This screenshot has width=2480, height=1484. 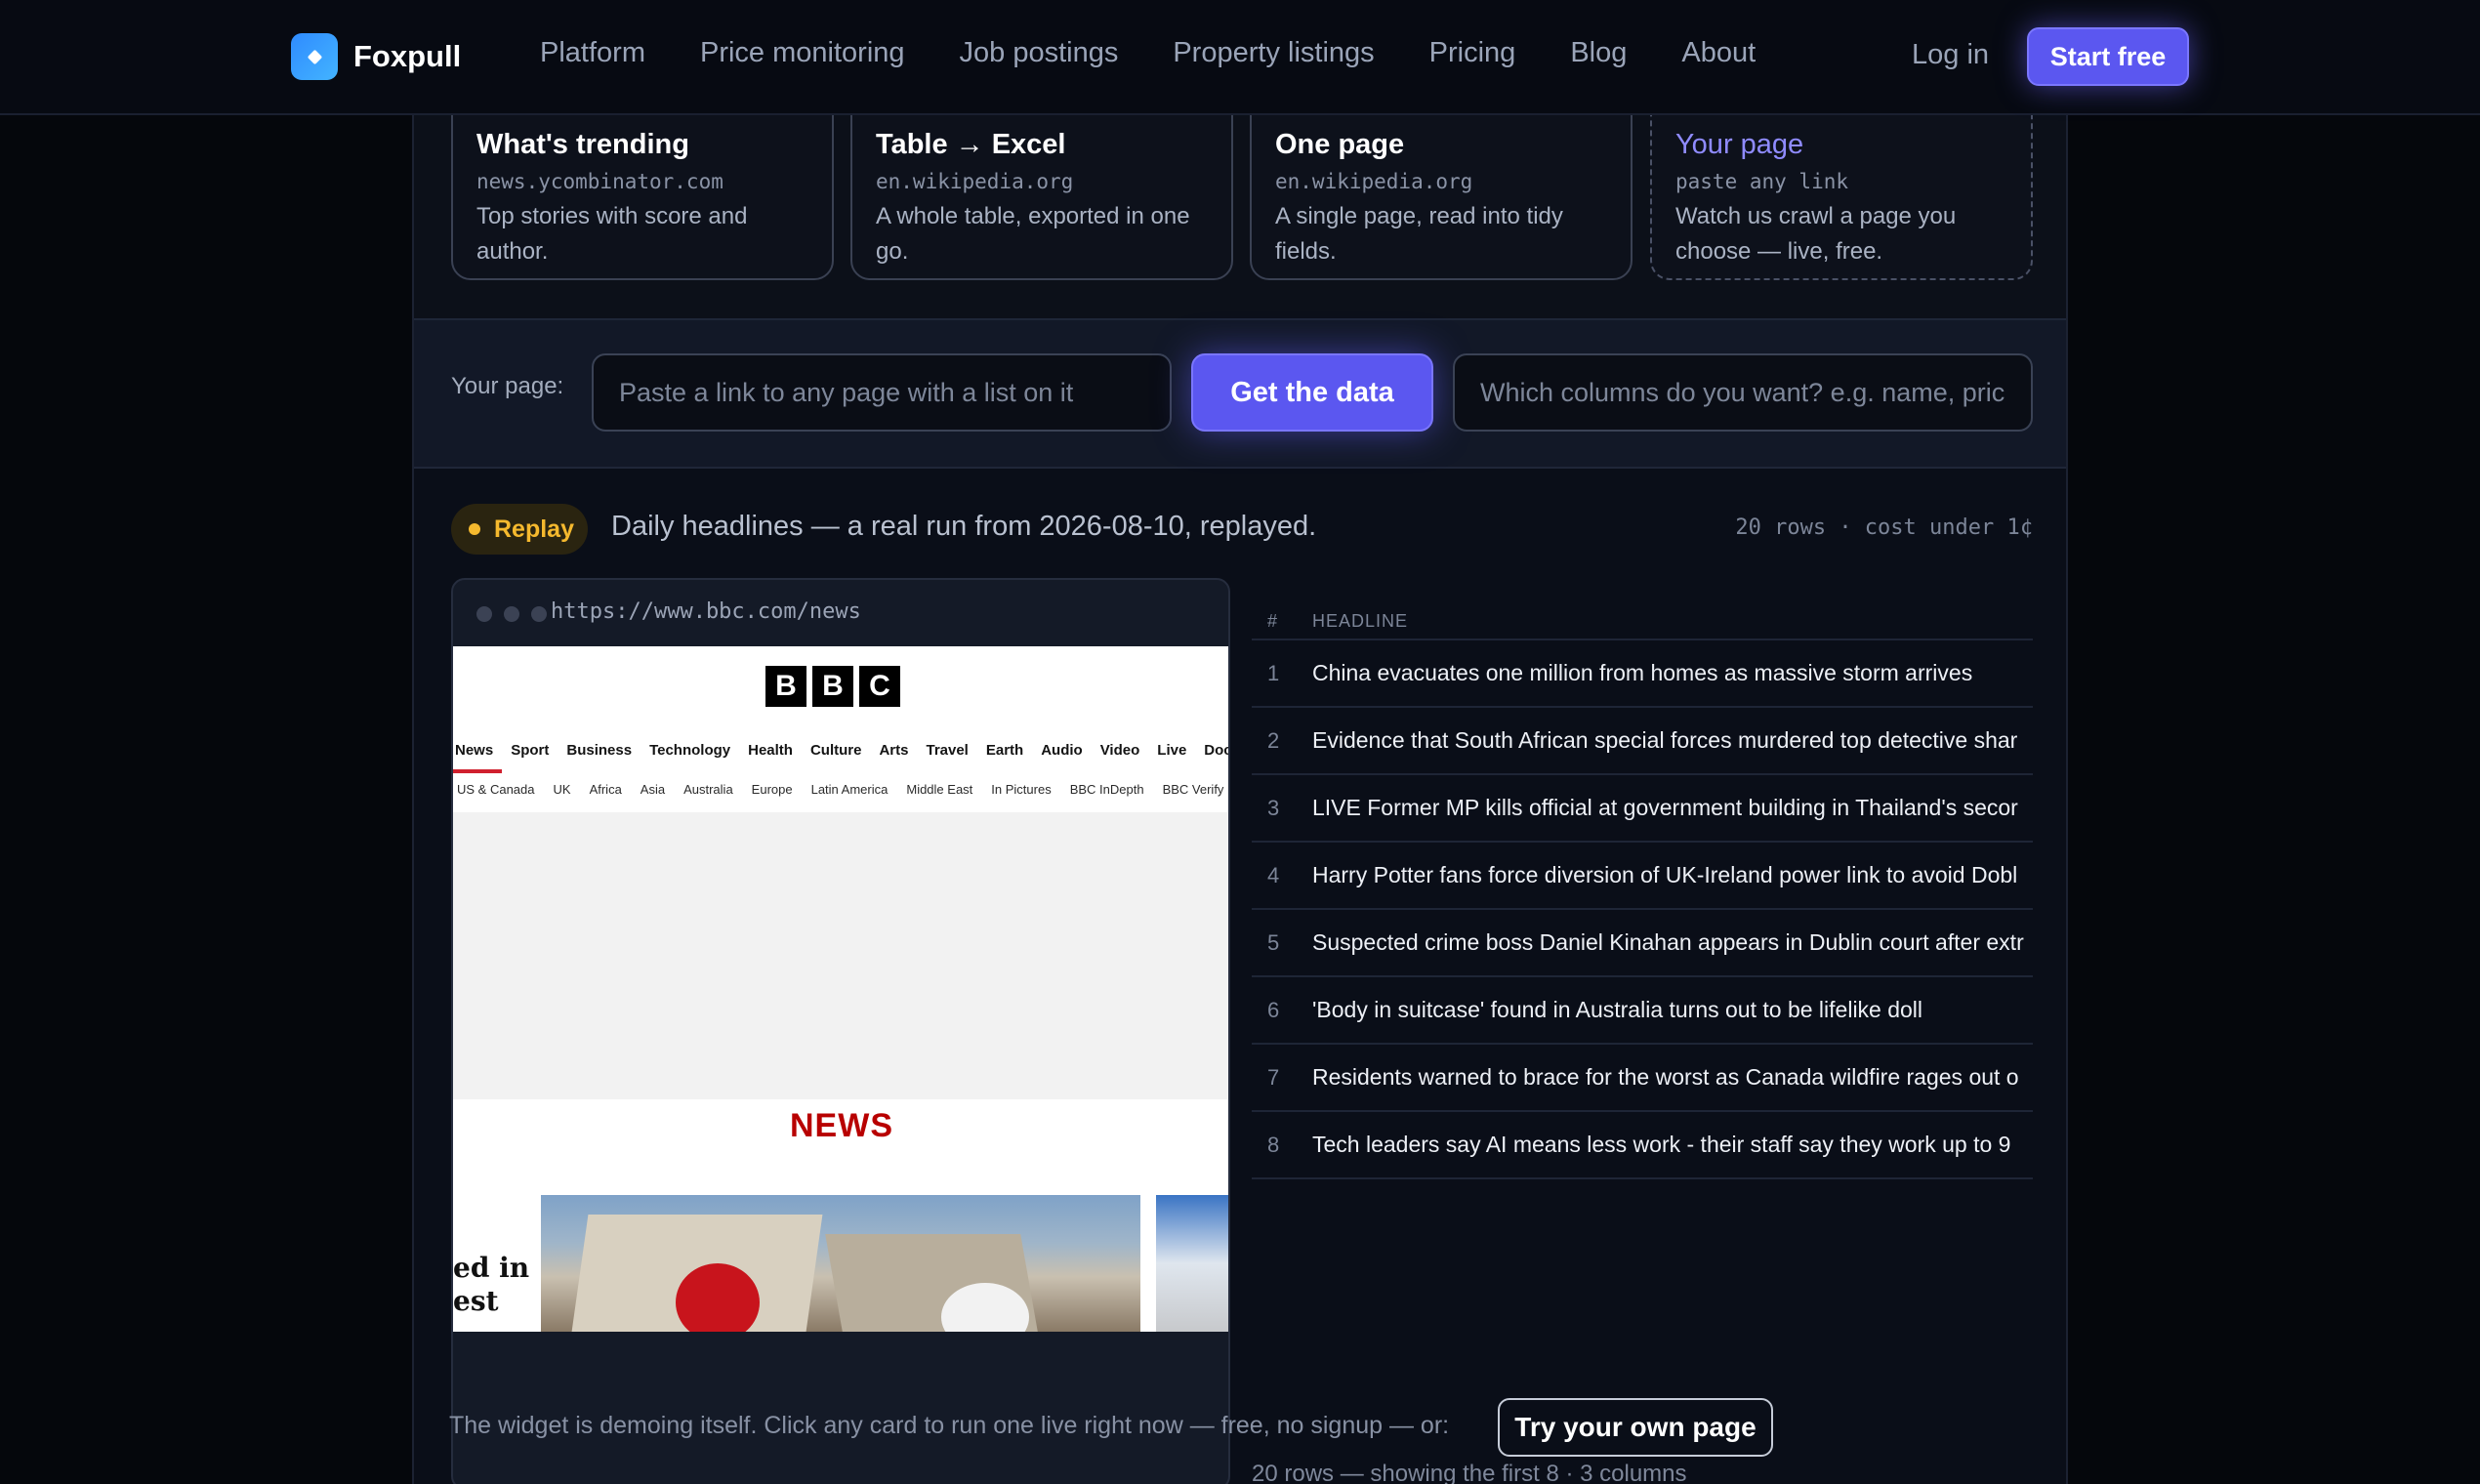 I want to click on bbc-section-title: NEWS, so click(x=841, y=1126).